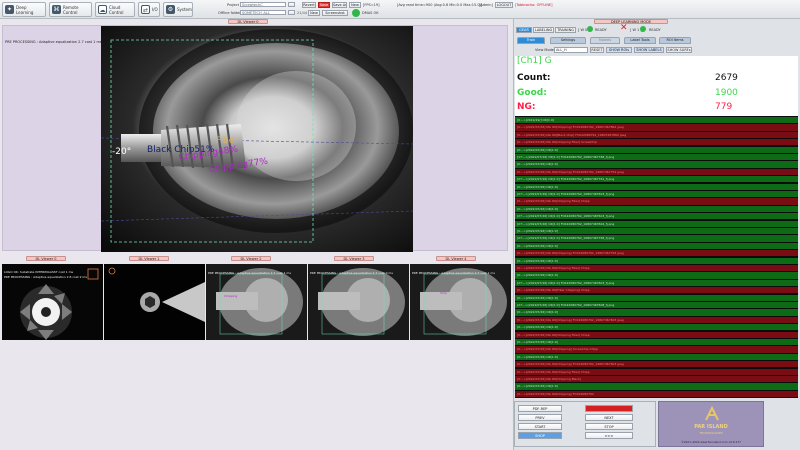 This screenshot has height=450, width=800. I want to click on stop-button: STOP, so click(609, 426).